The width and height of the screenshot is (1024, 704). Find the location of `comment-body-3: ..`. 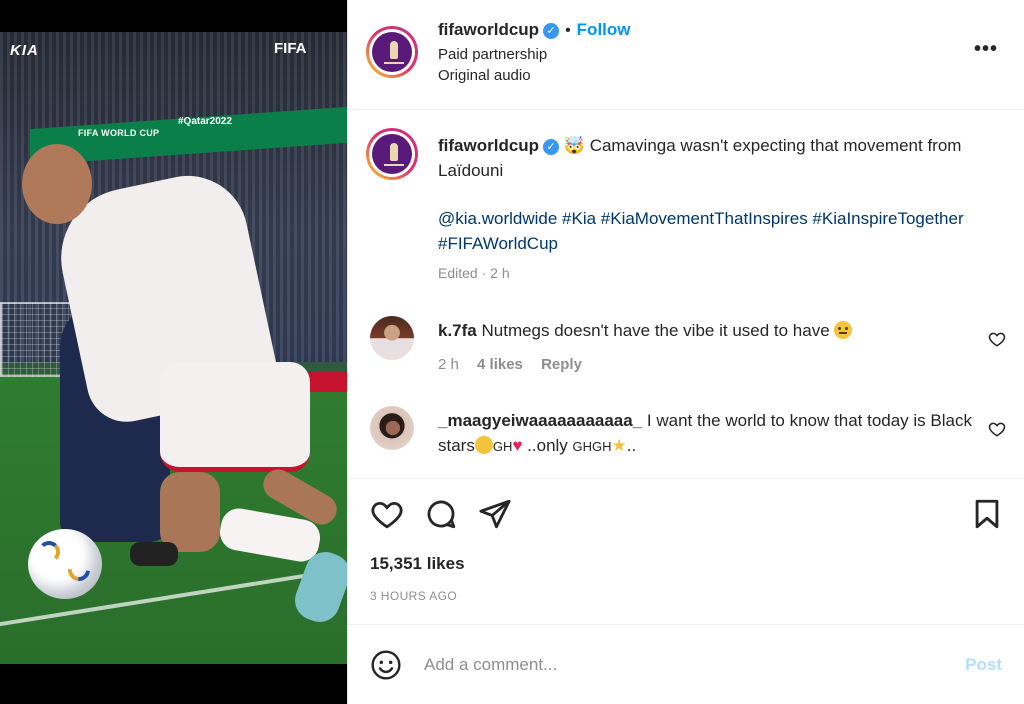

comment-body-3: .. is located at coordinates (631, 445).